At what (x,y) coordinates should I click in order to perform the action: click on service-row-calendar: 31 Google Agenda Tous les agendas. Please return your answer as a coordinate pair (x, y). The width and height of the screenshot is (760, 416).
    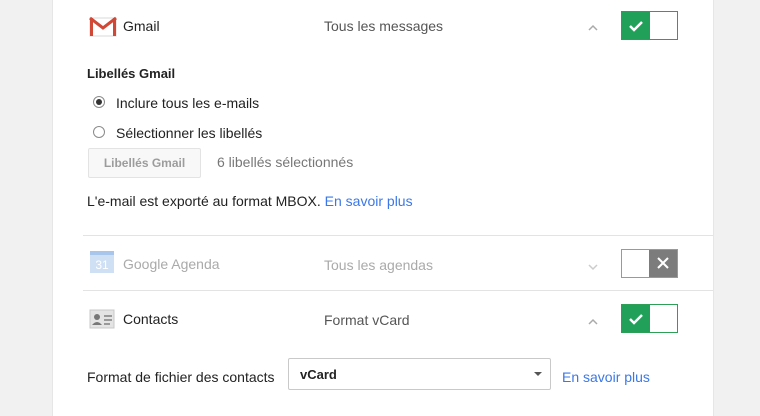
    Looking at the image, I should click on (383, 263).